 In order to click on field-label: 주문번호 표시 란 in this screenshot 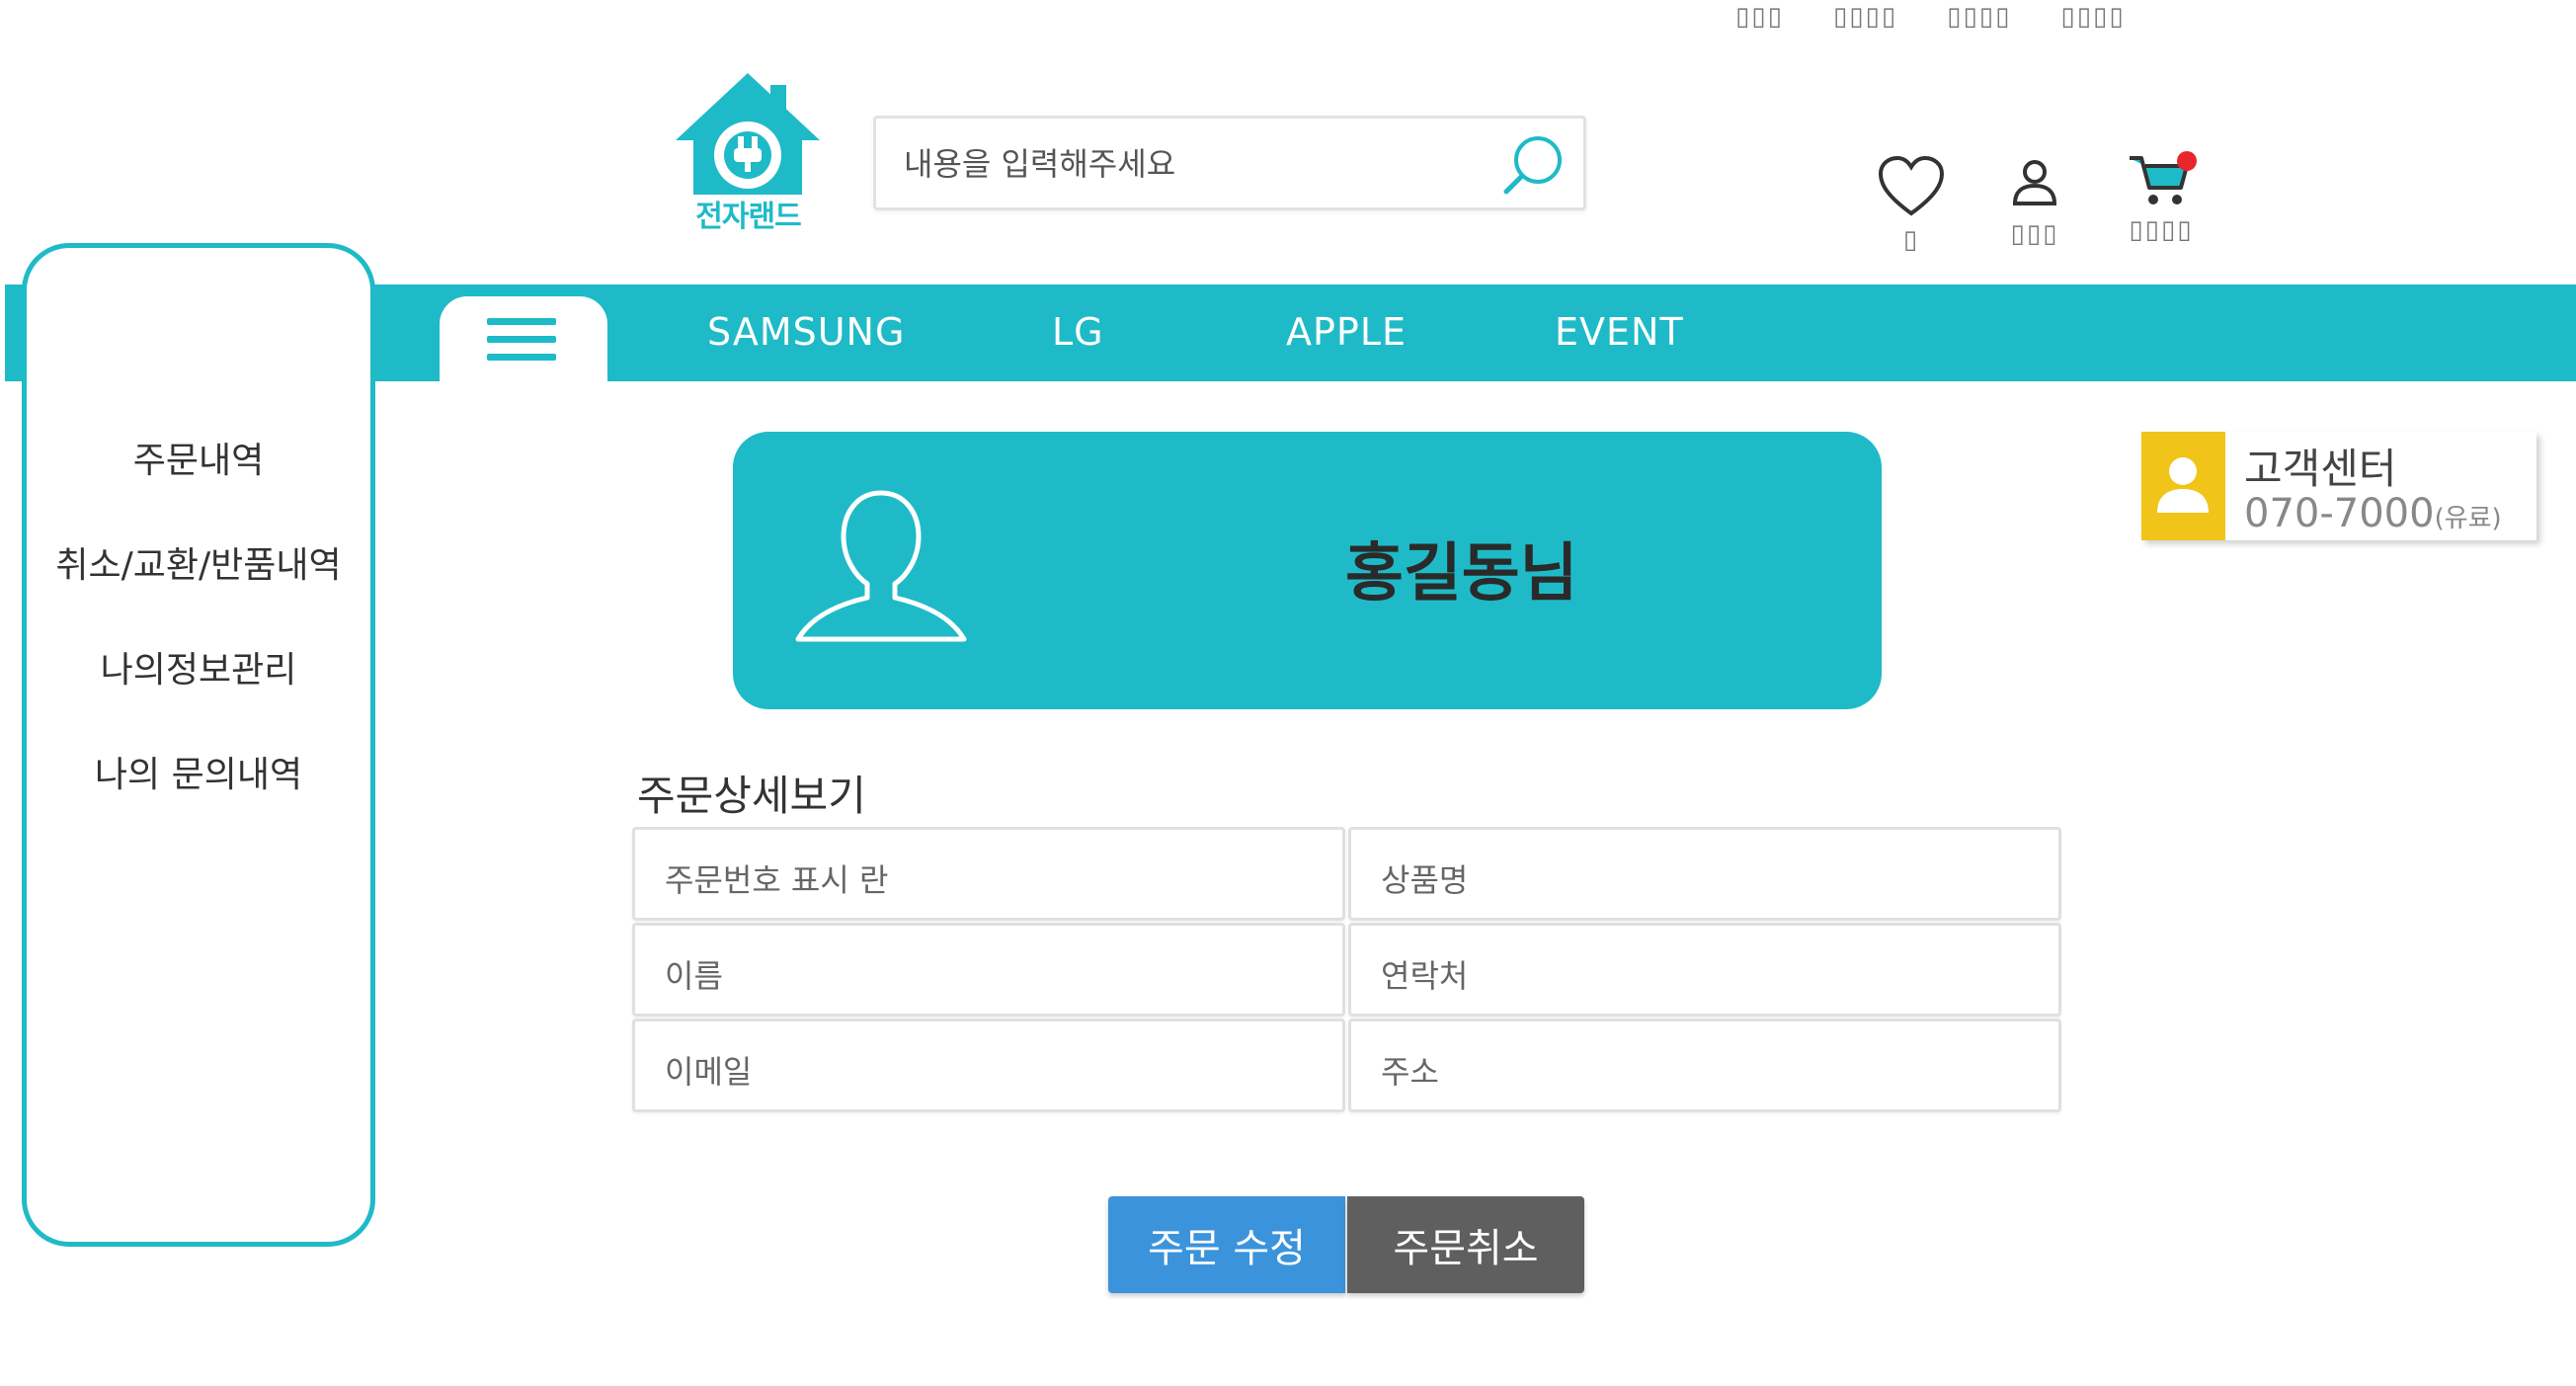, I will do `click(777, 880)`.